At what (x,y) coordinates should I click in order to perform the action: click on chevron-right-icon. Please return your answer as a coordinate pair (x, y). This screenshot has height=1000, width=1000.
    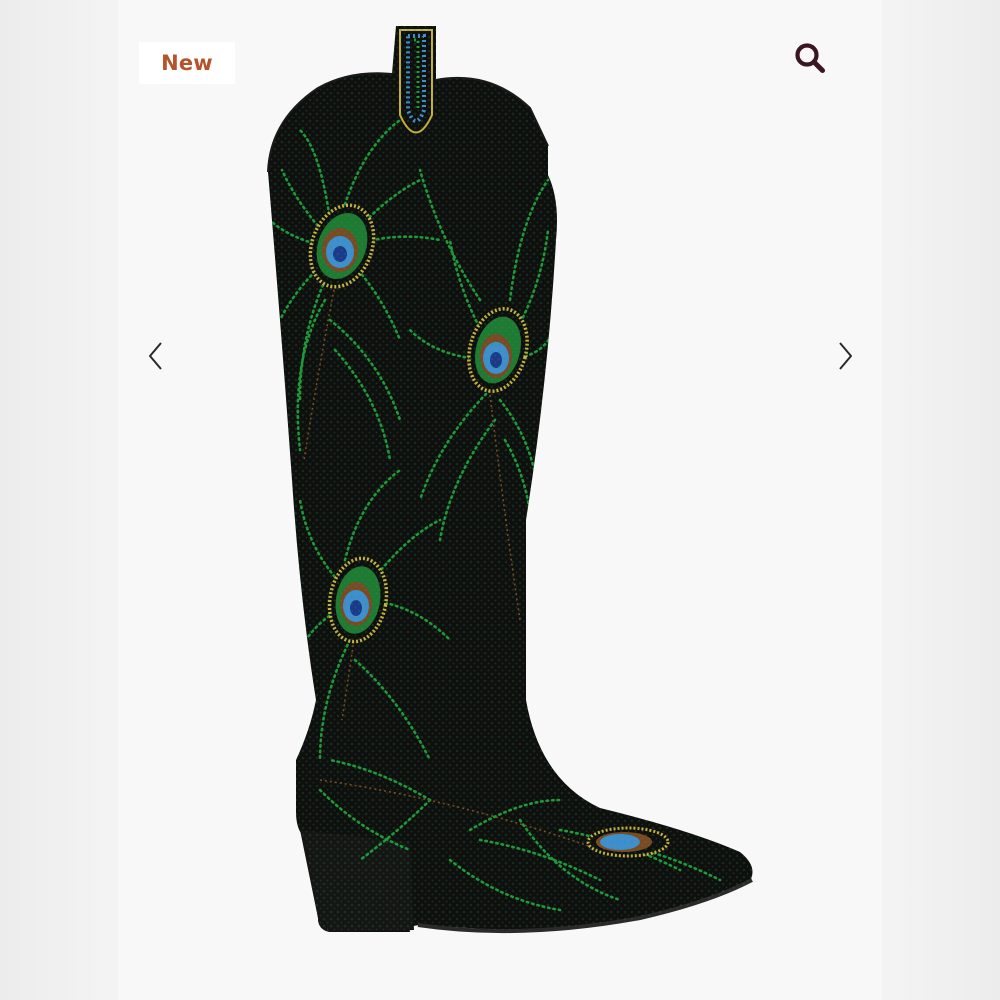
    Looking at the image, I should click on (845, 356).